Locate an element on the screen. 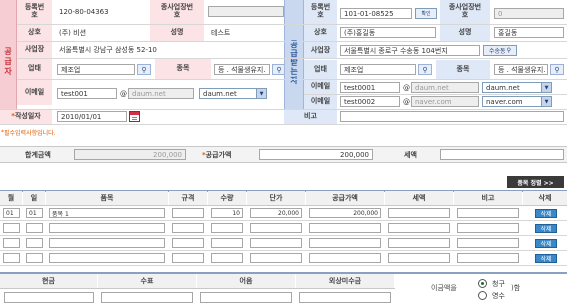 Image resolution: width=567 pixels, height=307 pixels. row-2-delete-button: 삭제 is located at coordinates (546, 228).